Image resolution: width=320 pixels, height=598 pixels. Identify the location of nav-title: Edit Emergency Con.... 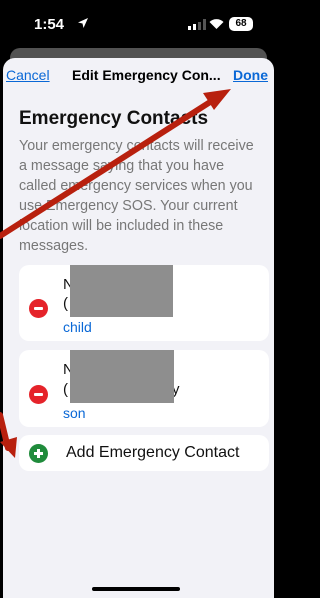
(146, 75).